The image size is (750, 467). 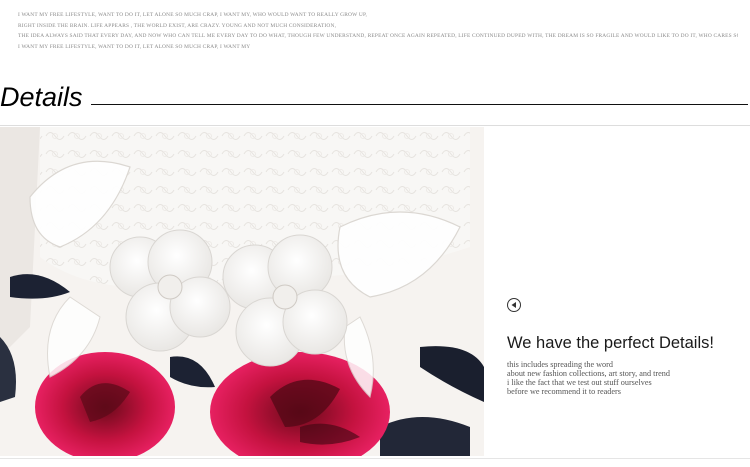 I want to click on top-separator, so click(x=375, y=125).